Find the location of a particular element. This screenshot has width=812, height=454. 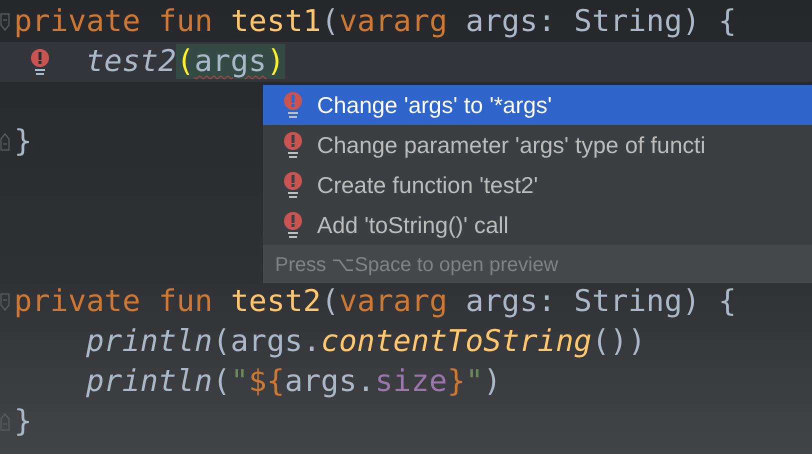

code-line: test2(args) is located at coordinates (185, 62).